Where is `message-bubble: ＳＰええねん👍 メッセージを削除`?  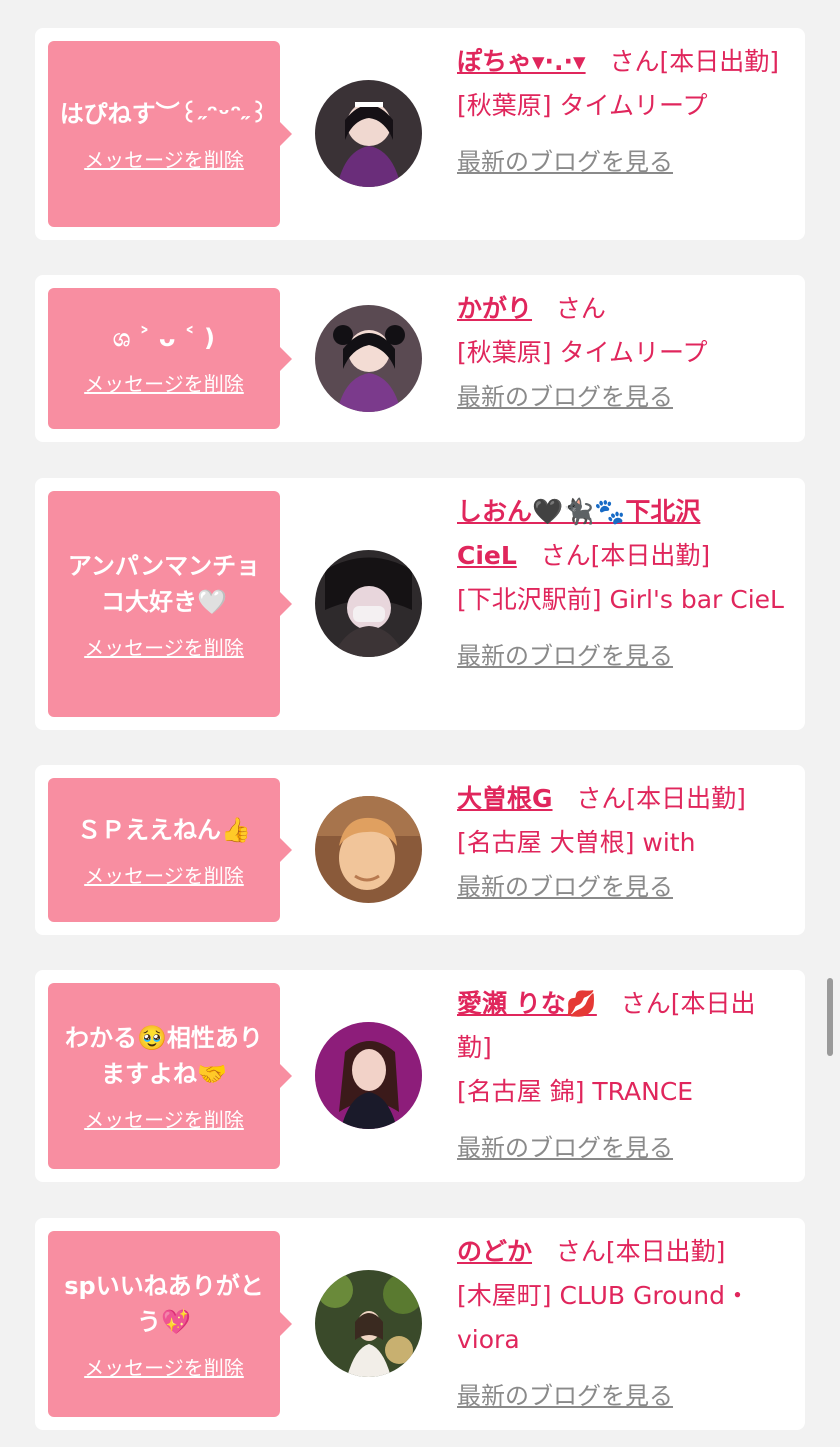
message-bubble: ＳＰええねん👍 メッセージを削除 is located at coordinates (170, 850).